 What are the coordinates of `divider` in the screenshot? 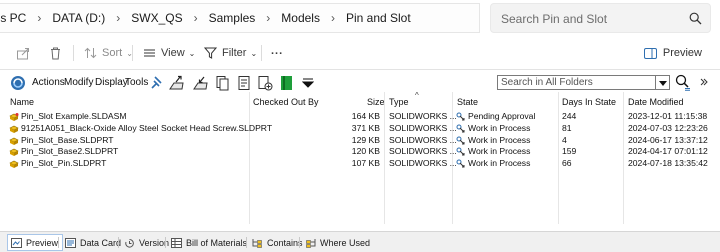 It's located at (360, 69).